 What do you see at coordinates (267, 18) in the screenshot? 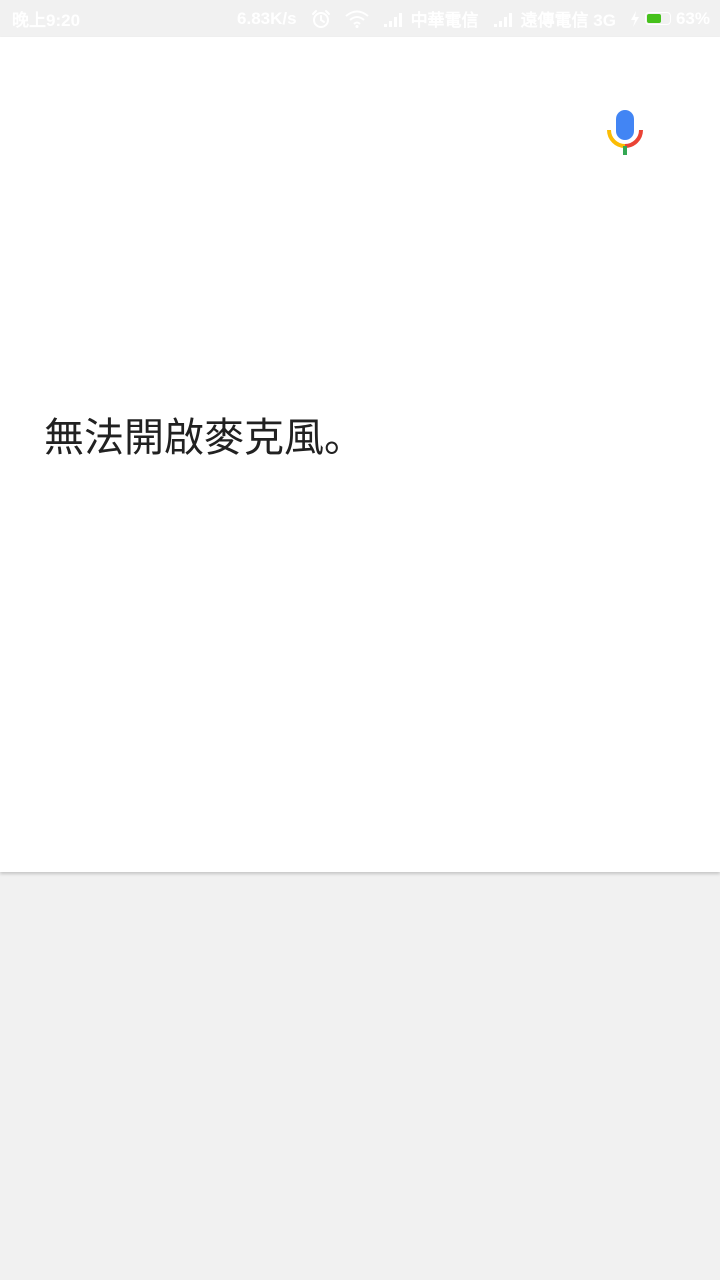
I see `network-speed: 6.83K/s` at bounding box center [267, 18].